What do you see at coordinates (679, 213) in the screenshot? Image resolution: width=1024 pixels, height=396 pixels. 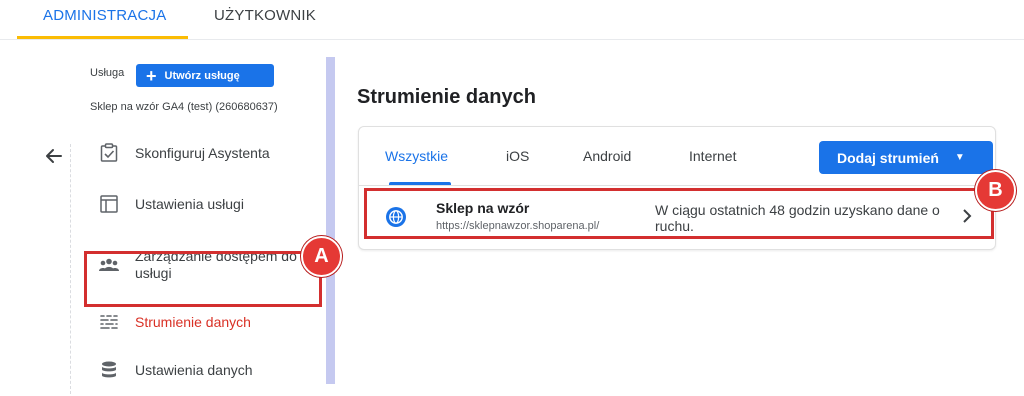 I see `highlight-box-b` at bounding box center [679, 213].